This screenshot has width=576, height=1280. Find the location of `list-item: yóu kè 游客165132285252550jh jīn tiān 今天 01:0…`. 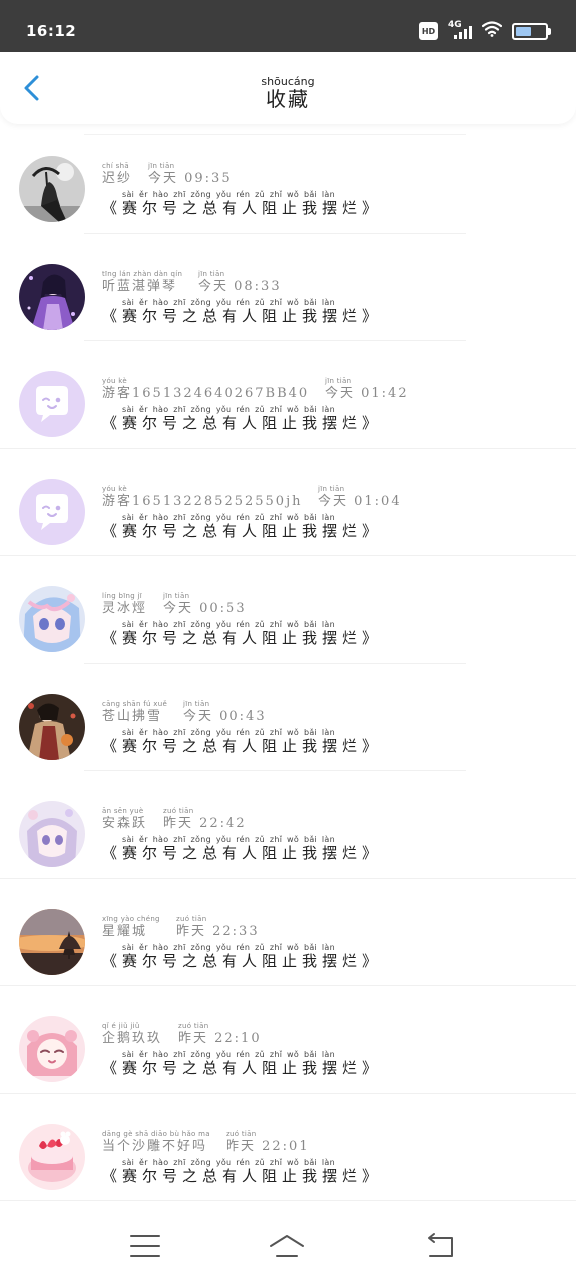

list-item: yóu kè 游客165132285252550jh jīn tiān 今天 01:0… is located at coordinates (288, 502).